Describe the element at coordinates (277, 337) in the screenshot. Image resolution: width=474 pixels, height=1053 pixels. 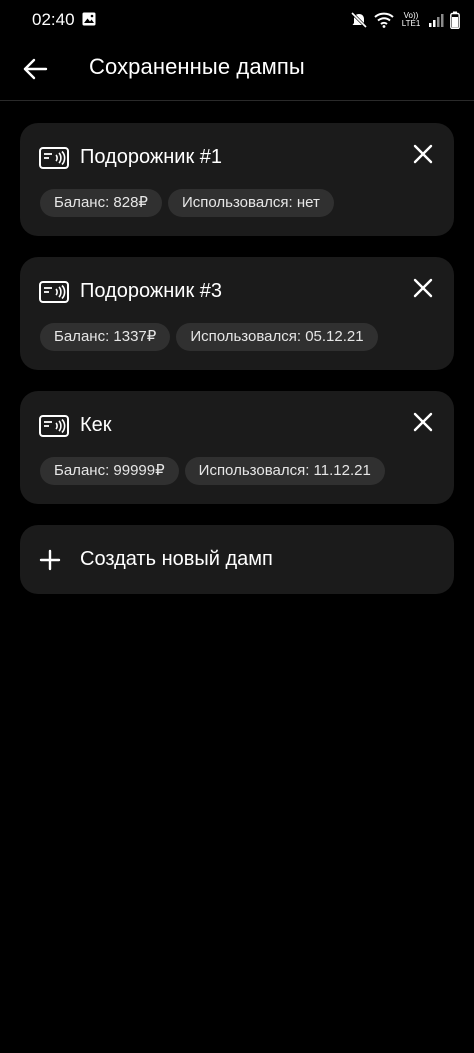
I see `last-used-chip: Использовался: 05.12.21` at that location.